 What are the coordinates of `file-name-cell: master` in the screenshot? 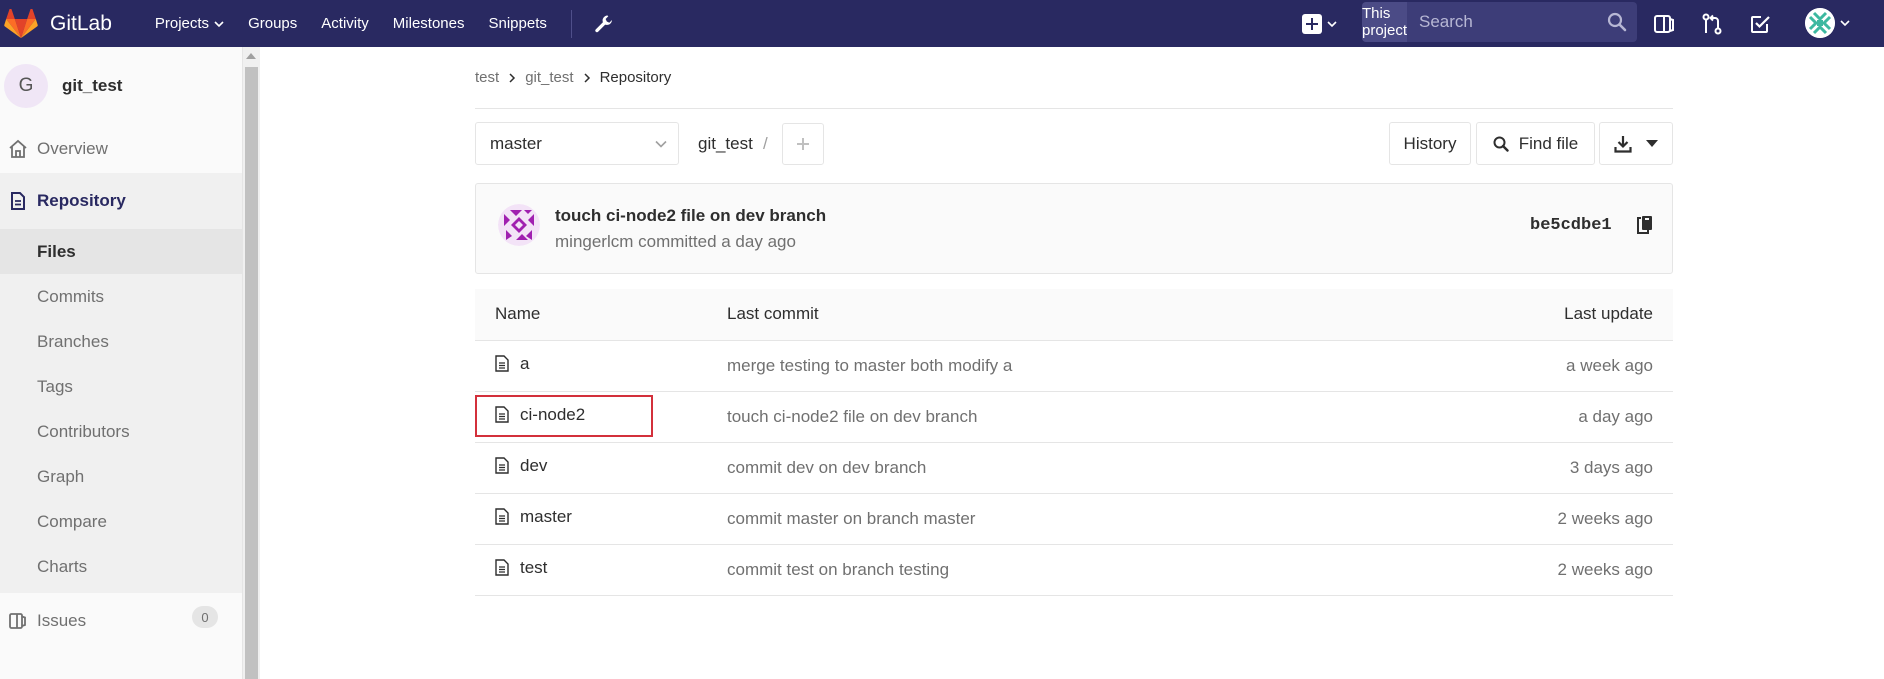 It's located at (601, 519).